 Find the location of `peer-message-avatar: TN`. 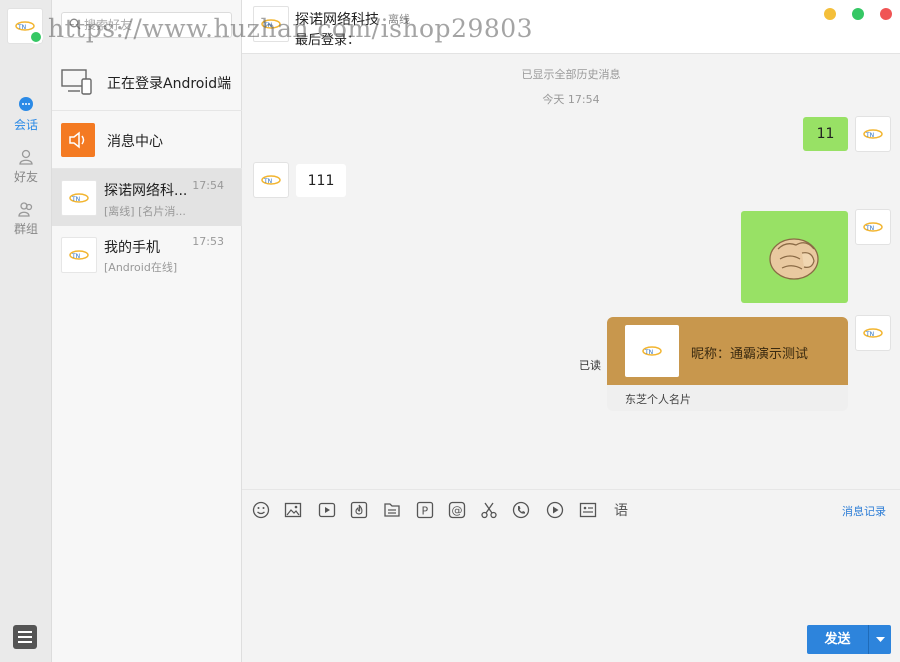

peer-message-avatar: TN is located at coordinates (271, 180).